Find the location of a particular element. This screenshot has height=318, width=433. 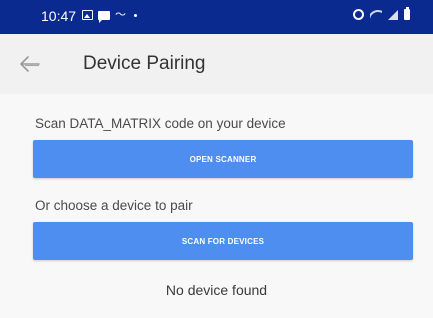

back-button is located at coordinates (30, 64).